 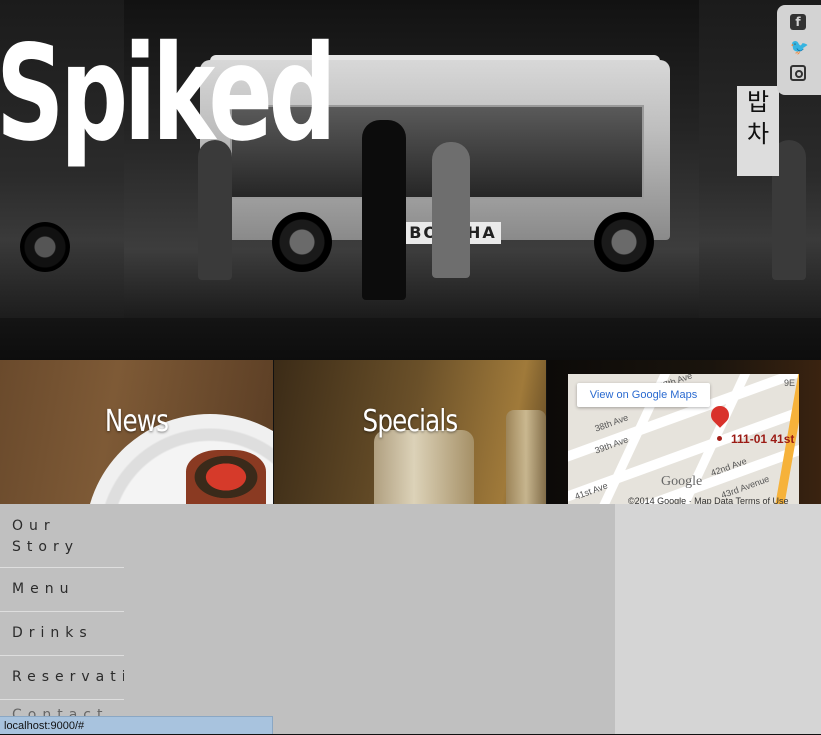 I want to click on browser-status-bar: localhost:9000/#, so click(x=136, y=725).